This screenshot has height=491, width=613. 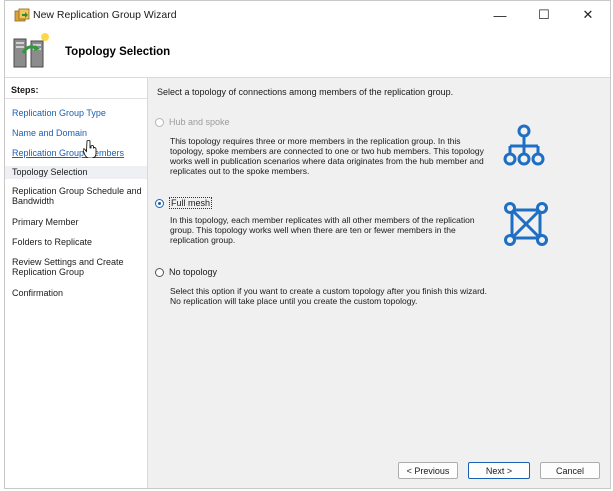 I want to click on replication-servers-icon, so click(x=31, y=50).